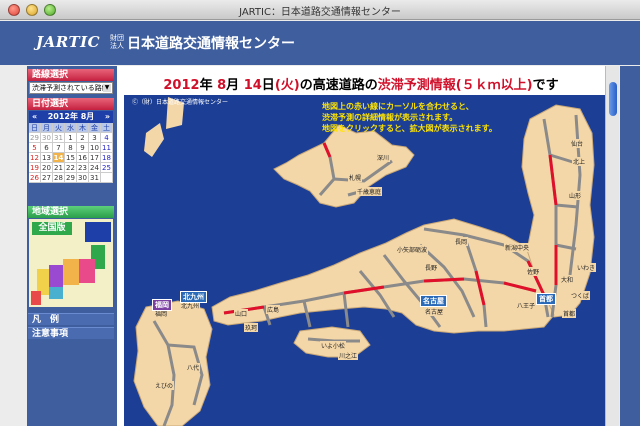 The height and width of the screenshot is (426, 640). What do you see at coordinates (526, 305) in the screenshot?
I see `city-label: 八王子` at bounding box center [526, 305].